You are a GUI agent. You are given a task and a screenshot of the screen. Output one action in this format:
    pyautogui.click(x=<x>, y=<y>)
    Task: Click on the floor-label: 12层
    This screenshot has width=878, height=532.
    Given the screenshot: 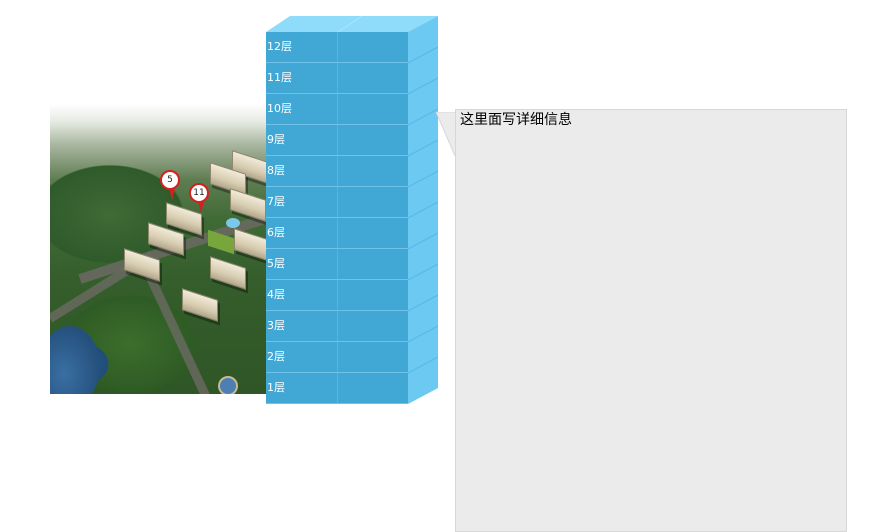 What is the action you would take?
    pyautogui.click(x=302, y=47)
    